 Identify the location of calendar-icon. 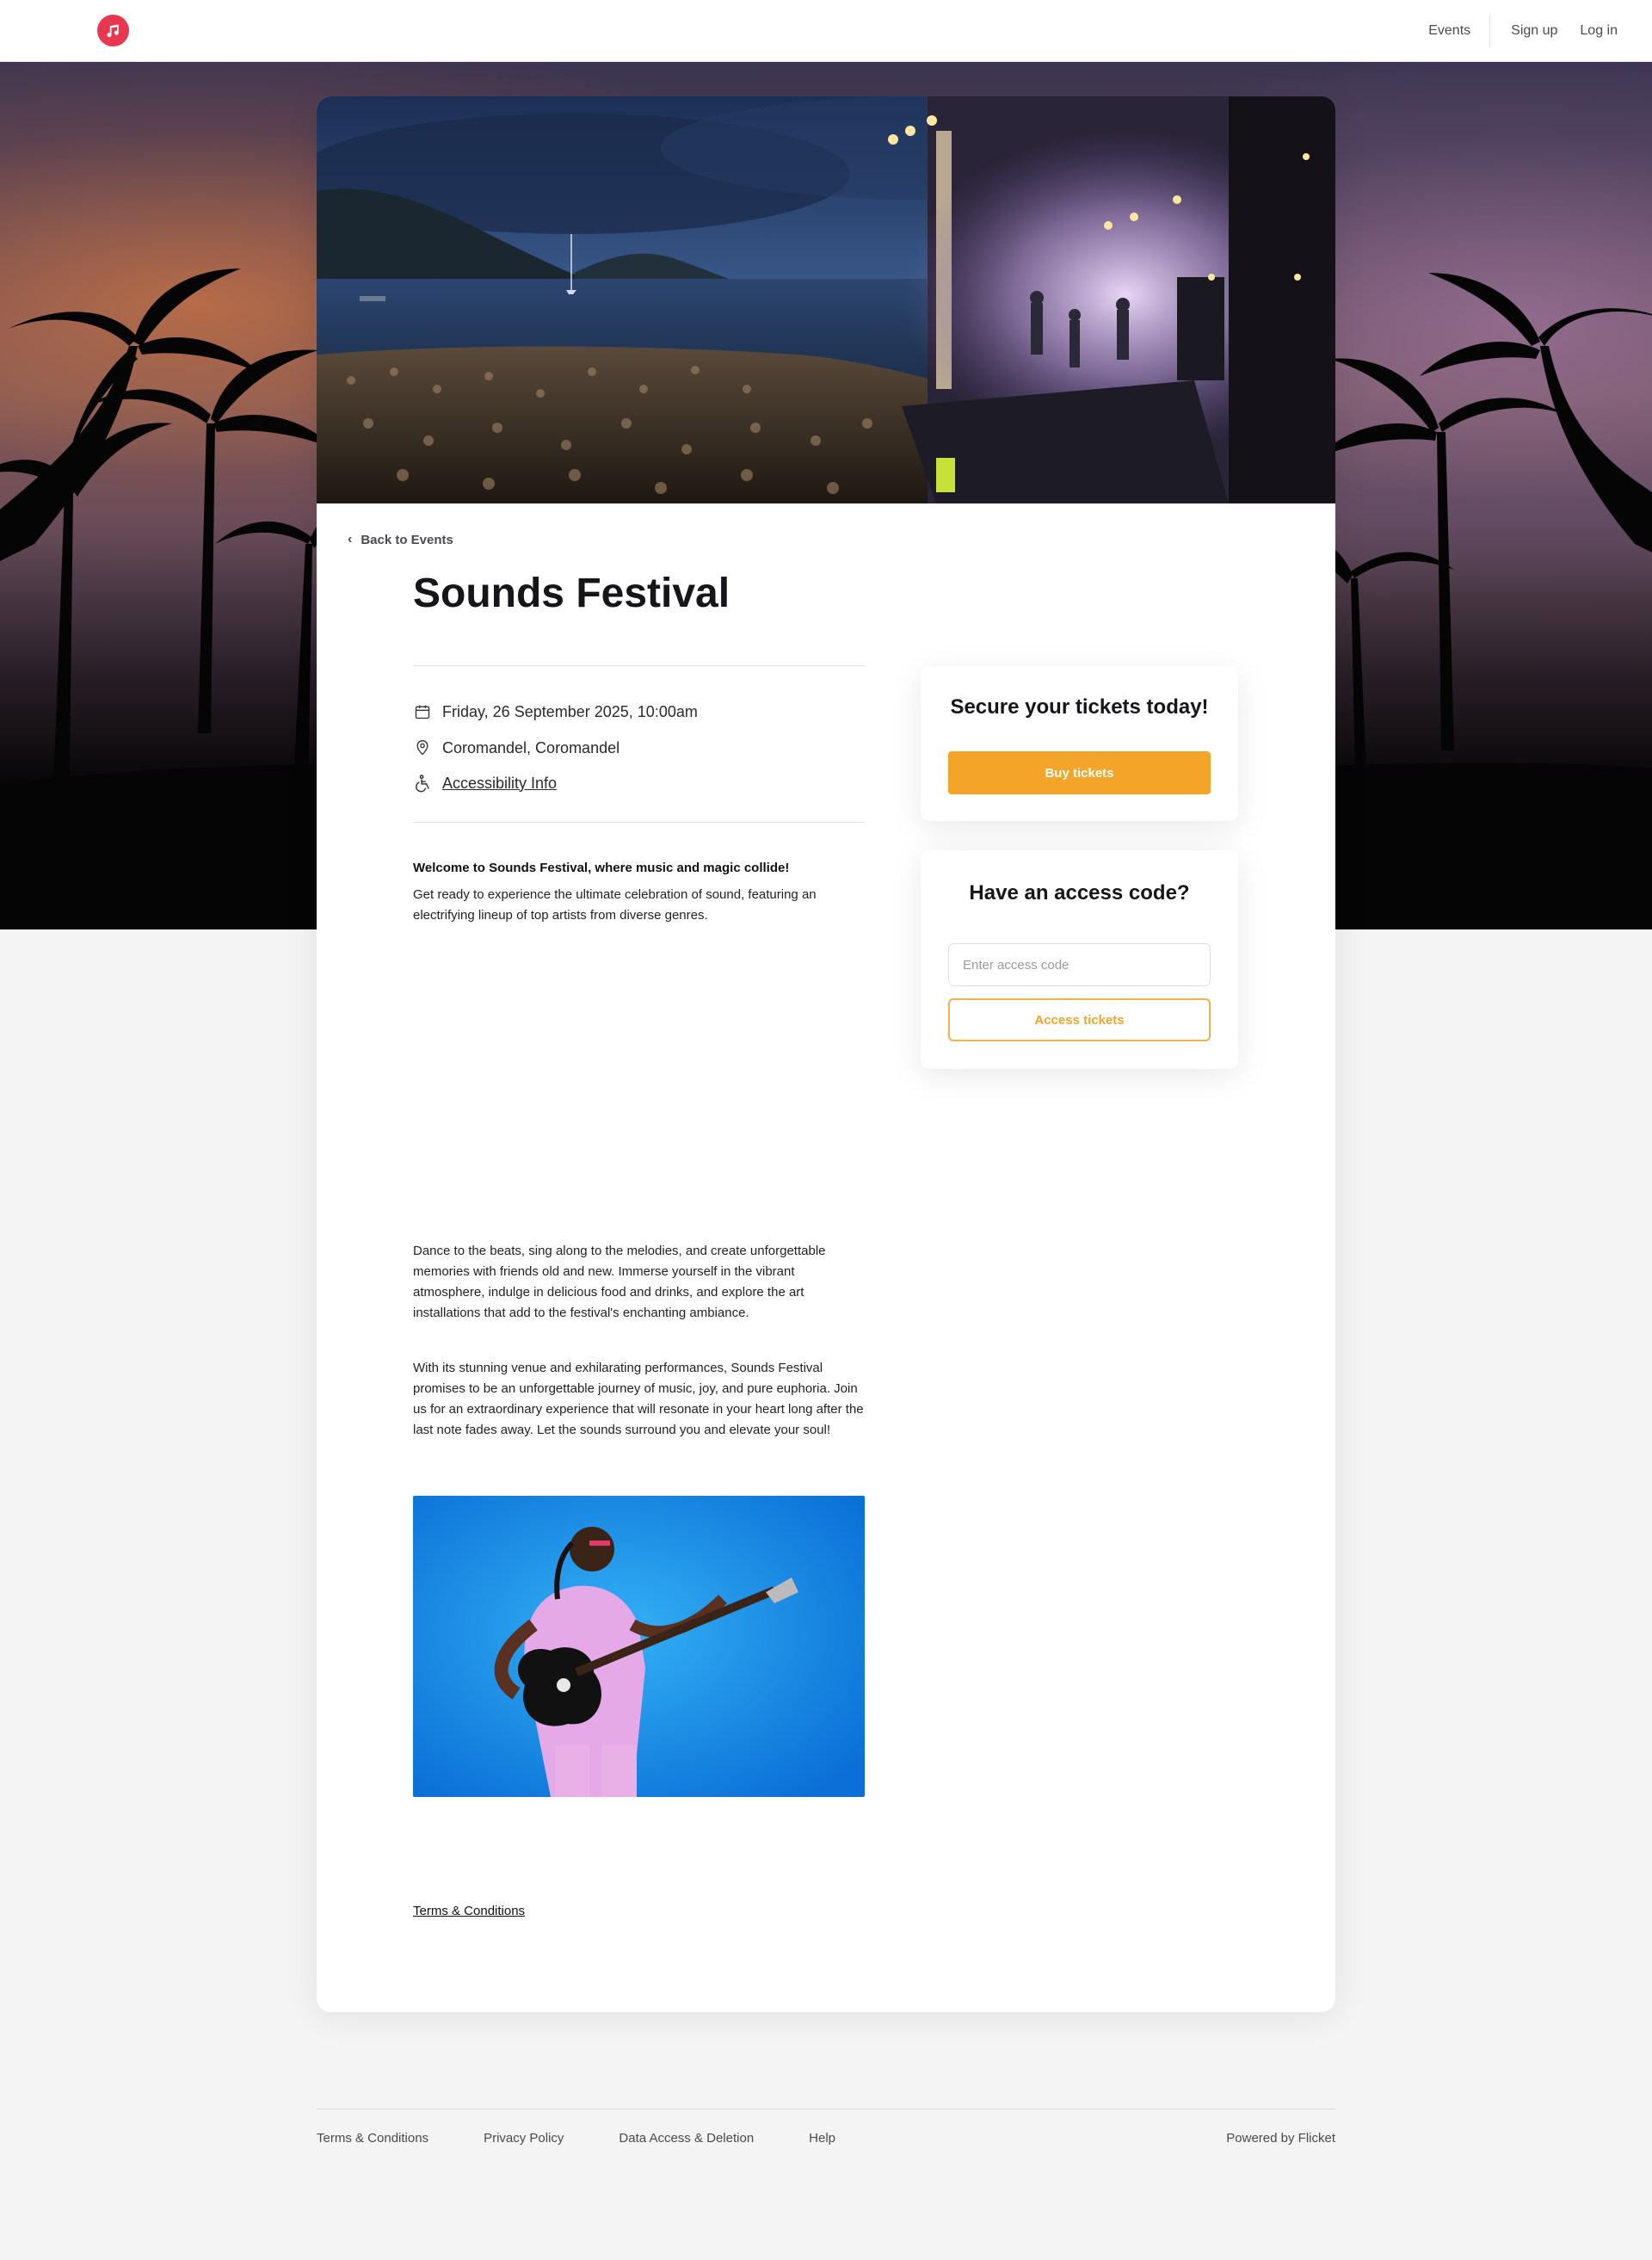
(422, 711).